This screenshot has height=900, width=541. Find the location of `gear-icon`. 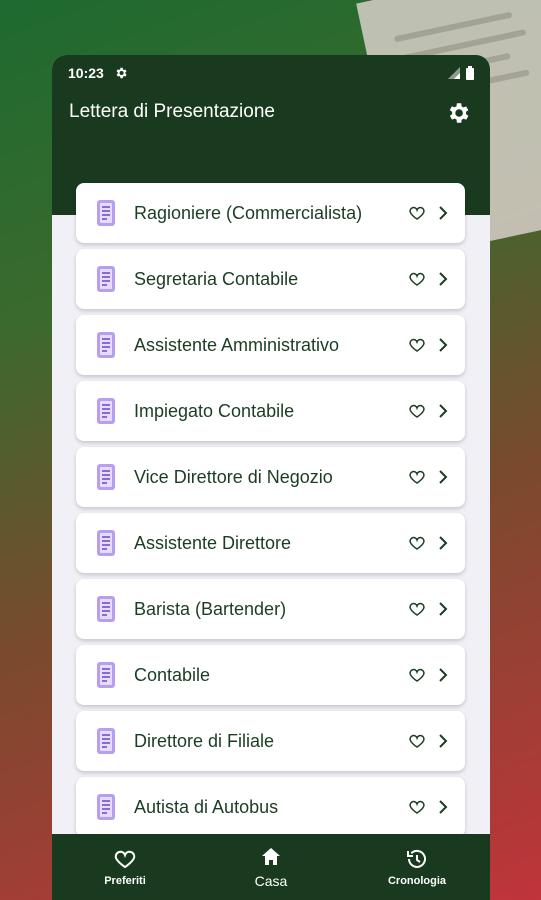

gear-icon is located at coordinates (459, 113).